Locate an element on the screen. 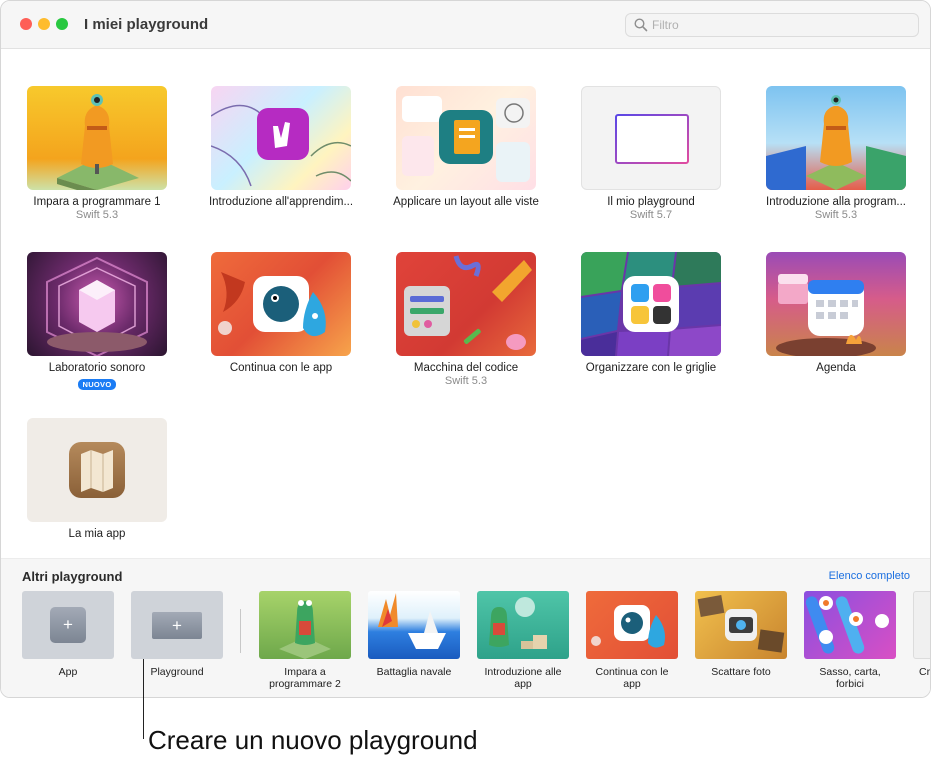  notebook-icon is located at coordinates (466, 139).